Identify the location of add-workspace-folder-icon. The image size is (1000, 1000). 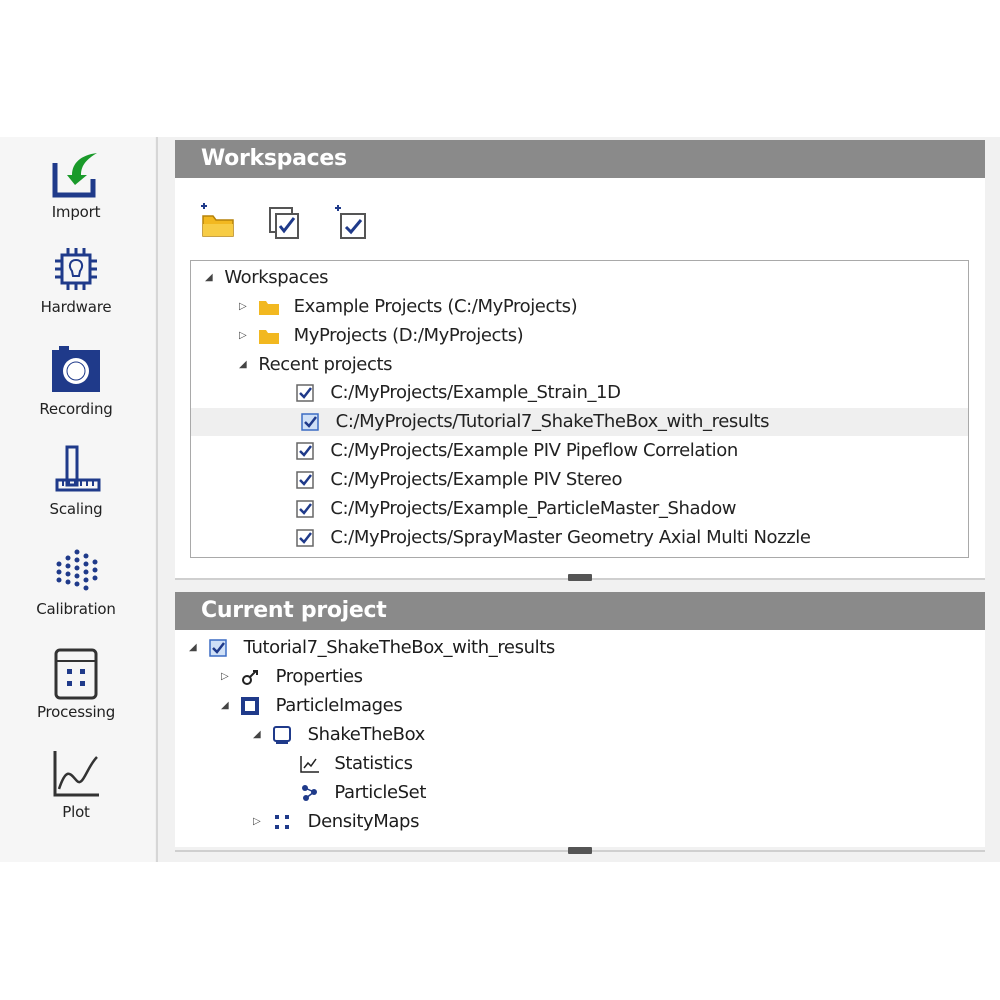
(217, 222).